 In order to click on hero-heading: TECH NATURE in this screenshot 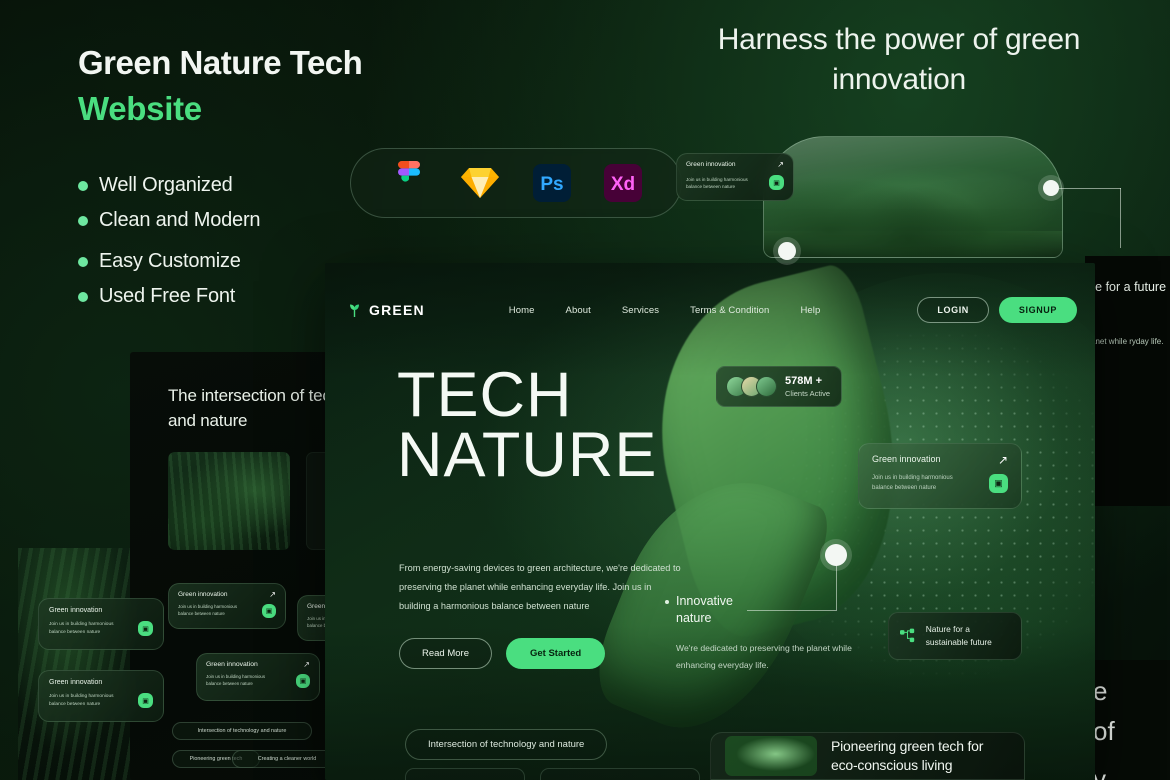, I will do `click(527, 425)`.